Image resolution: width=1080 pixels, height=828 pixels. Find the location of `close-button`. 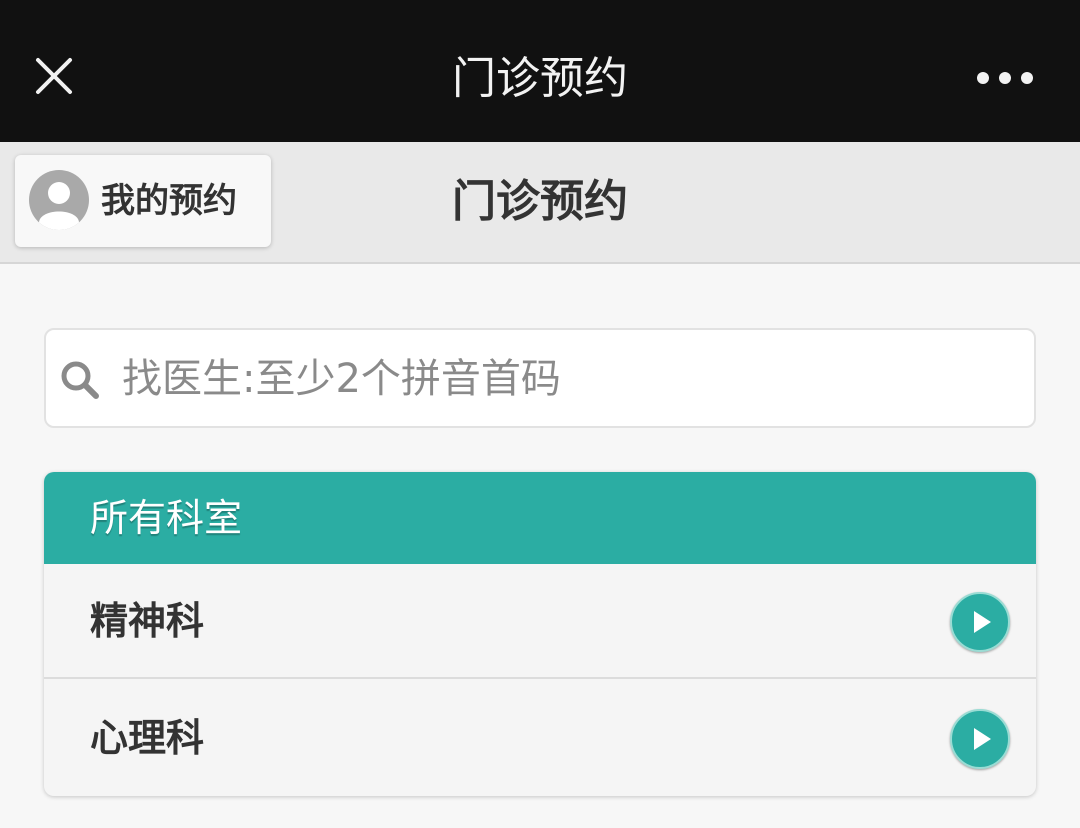

close-button is located at coordinates (54, 76).